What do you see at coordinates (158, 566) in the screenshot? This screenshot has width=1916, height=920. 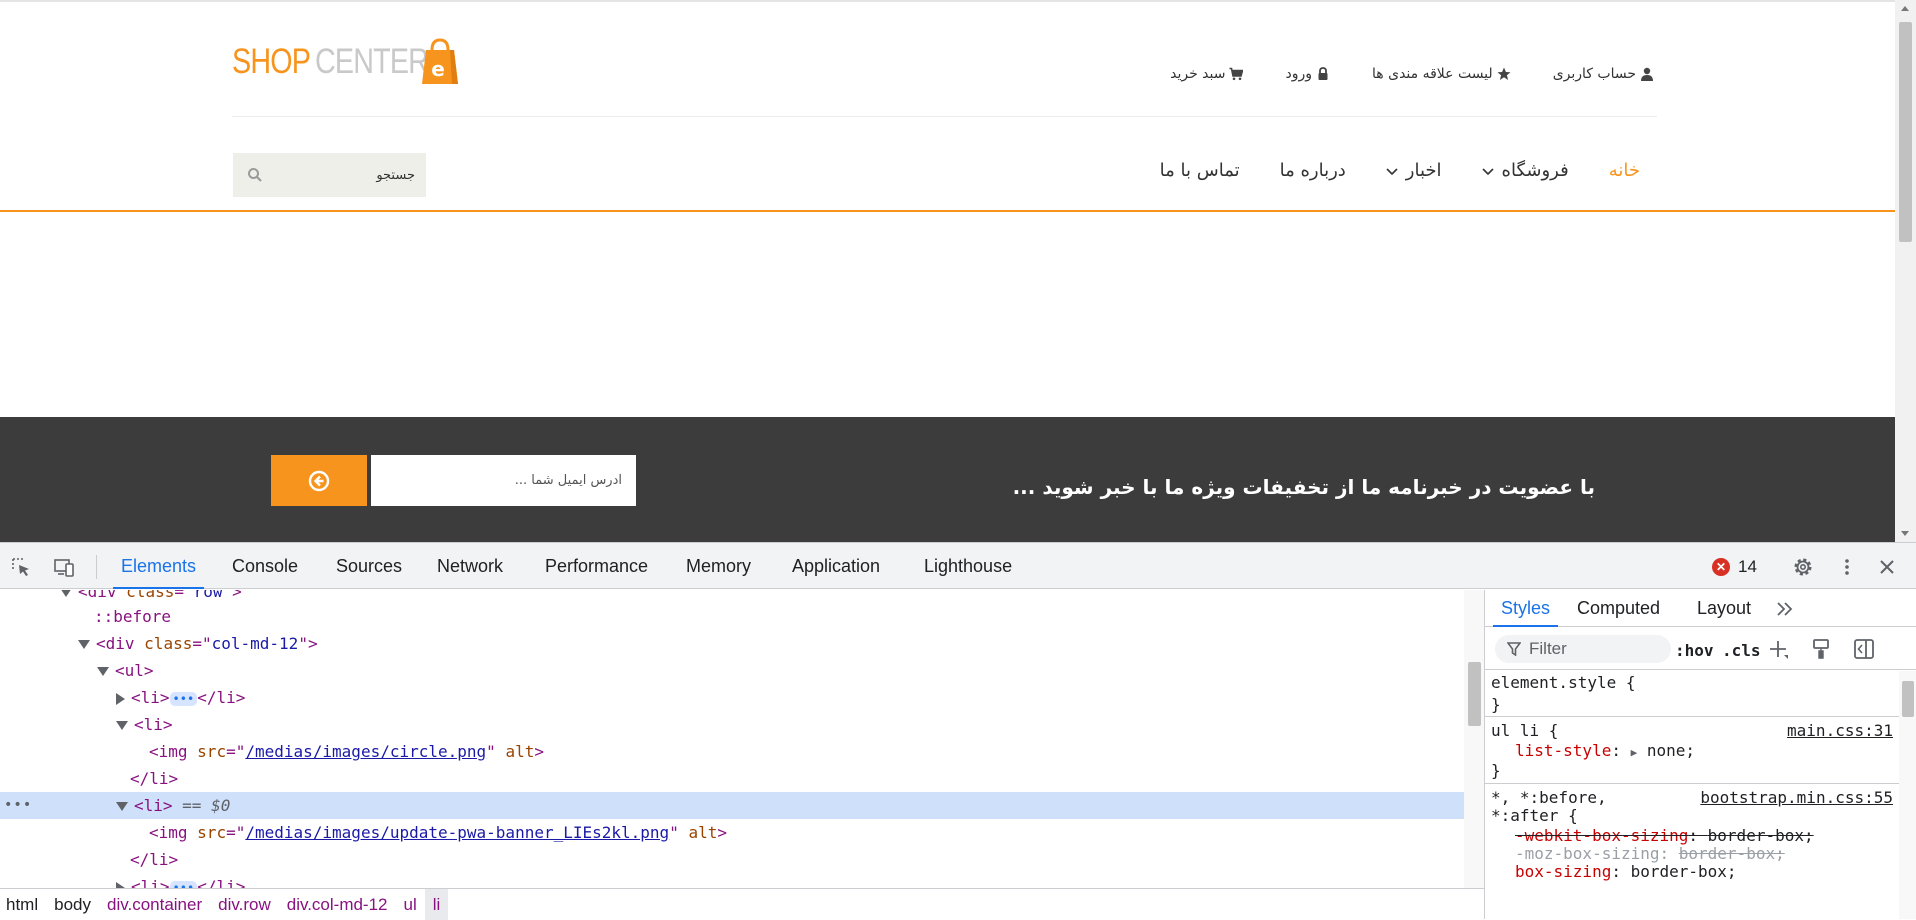 I see `tab-elements: Elements` at bounding box center [158, 566].